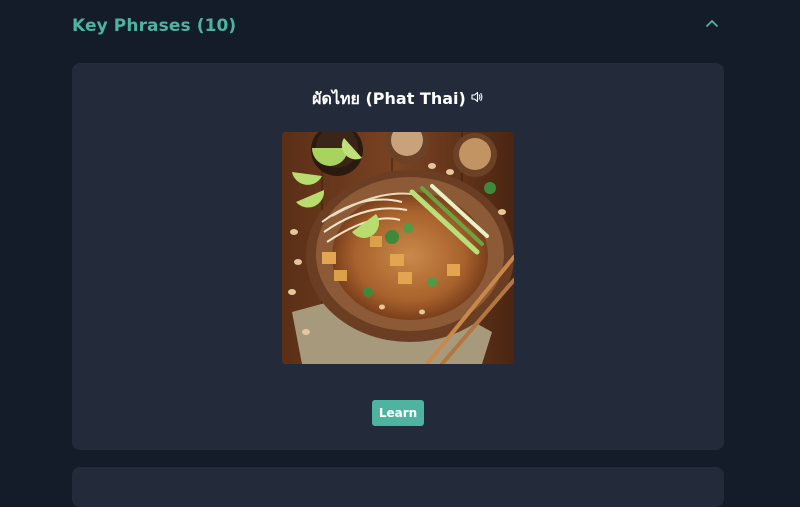 The height and width of the screenshot is (507, 800). I want to click on key-phrases-header: Key Phrases (10), so click(398, 27).